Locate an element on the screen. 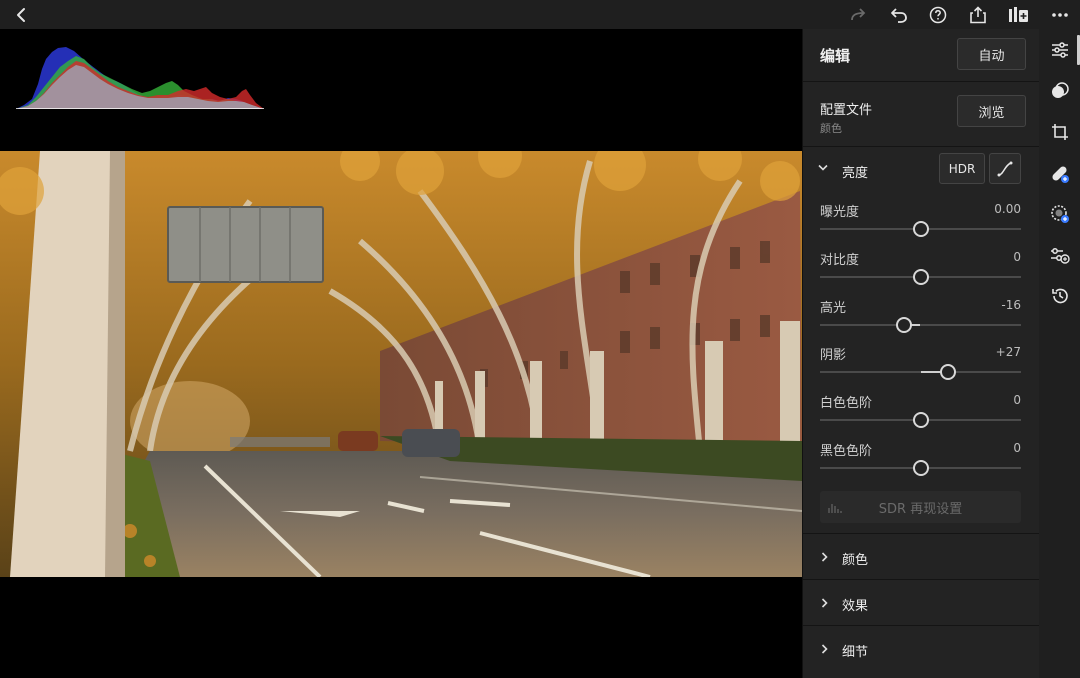 The width and height of the screenshot is (1080, 678). slider-label: 黑色色阶 is located at coordinates (846, 451).